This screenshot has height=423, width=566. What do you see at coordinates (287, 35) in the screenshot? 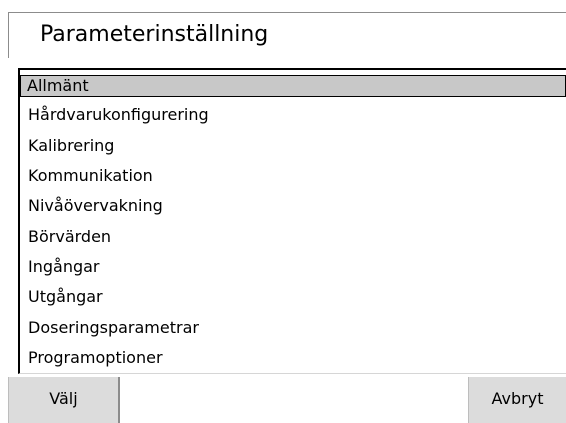
I see `title-bar: Parameterinställning` at bounding box center [287, 35].